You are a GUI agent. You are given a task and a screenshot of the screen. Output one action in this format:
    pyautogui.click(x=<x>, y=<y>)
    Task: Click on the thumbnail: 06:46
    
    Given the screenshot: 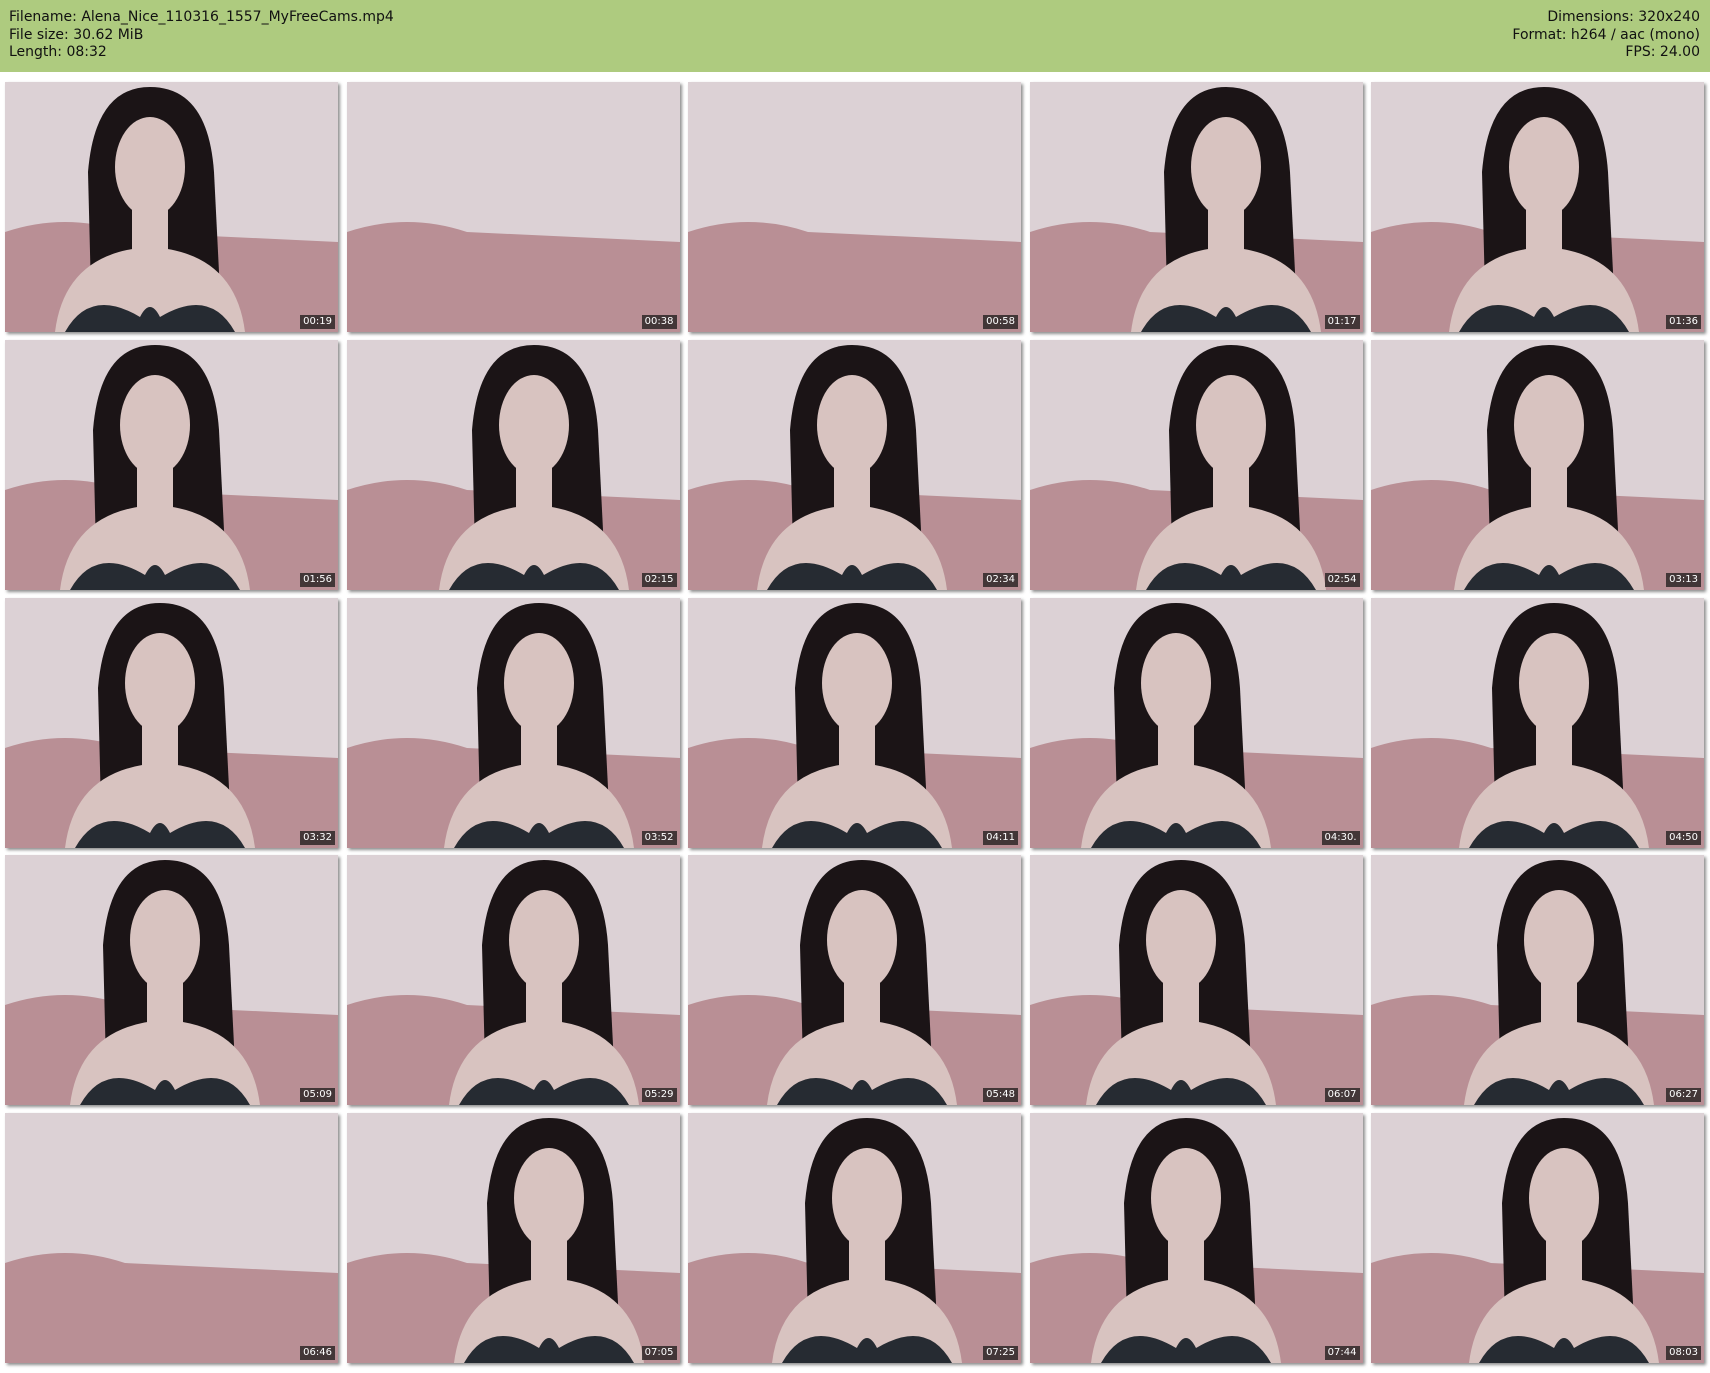 What is the action you would take?
    pyautogui.click(x=171, y=1238)
    